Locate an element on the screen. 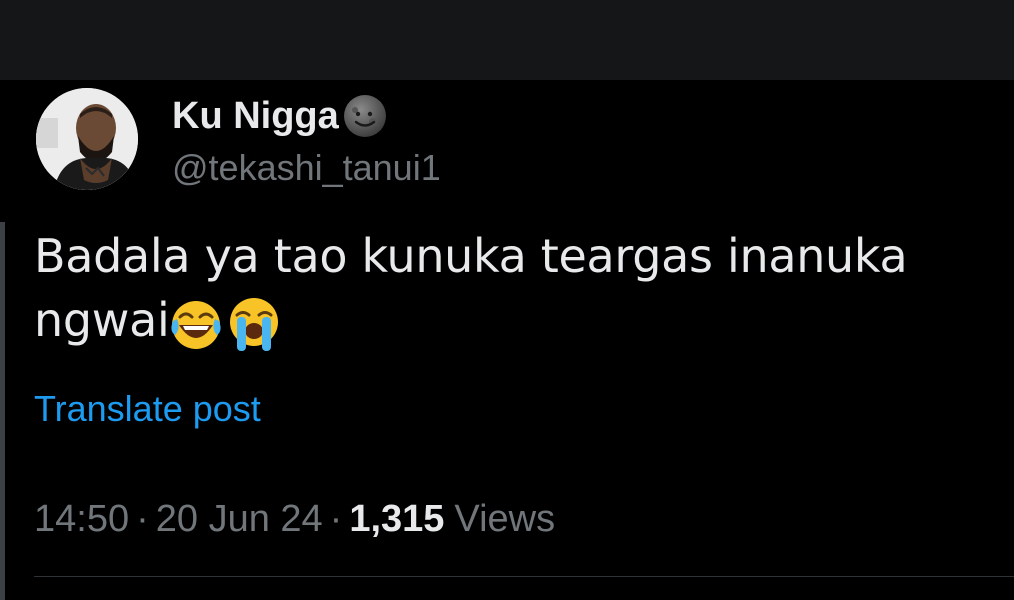 Image resolution: width=1014 pixels, height=600 pixels. top-bar is located at coordinates (507, 40).